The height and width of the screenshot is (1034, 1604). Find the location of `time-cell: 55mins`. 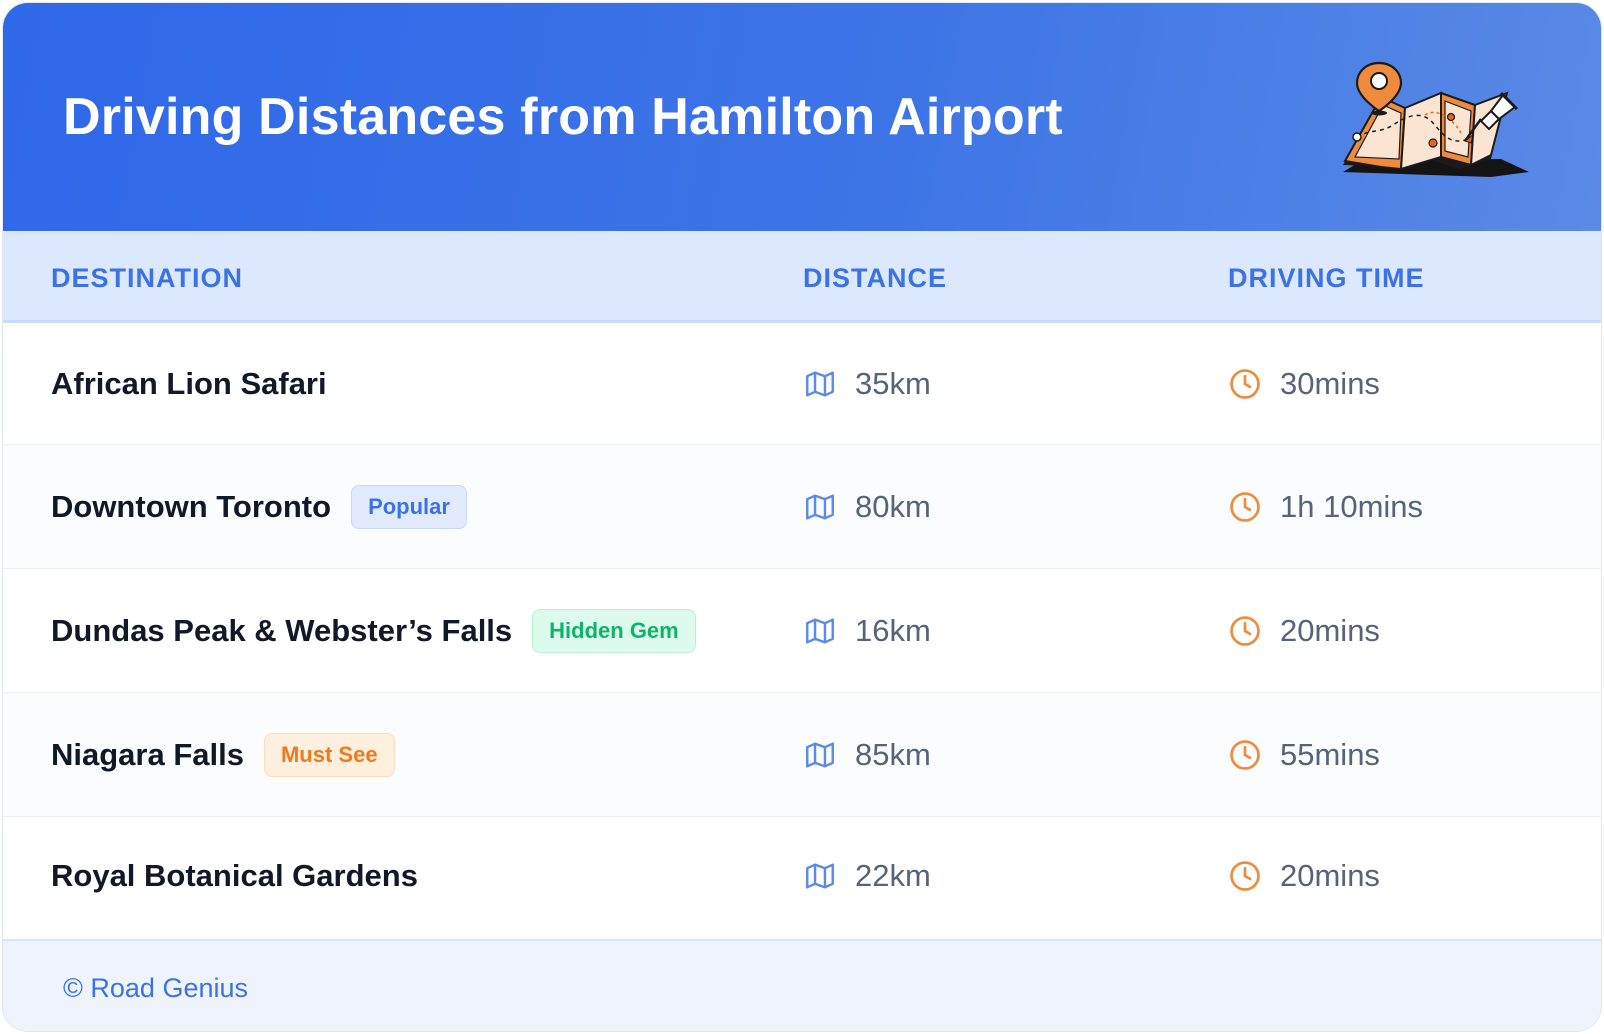

time-cell: 55mins is located at coordinates (1304, 754).